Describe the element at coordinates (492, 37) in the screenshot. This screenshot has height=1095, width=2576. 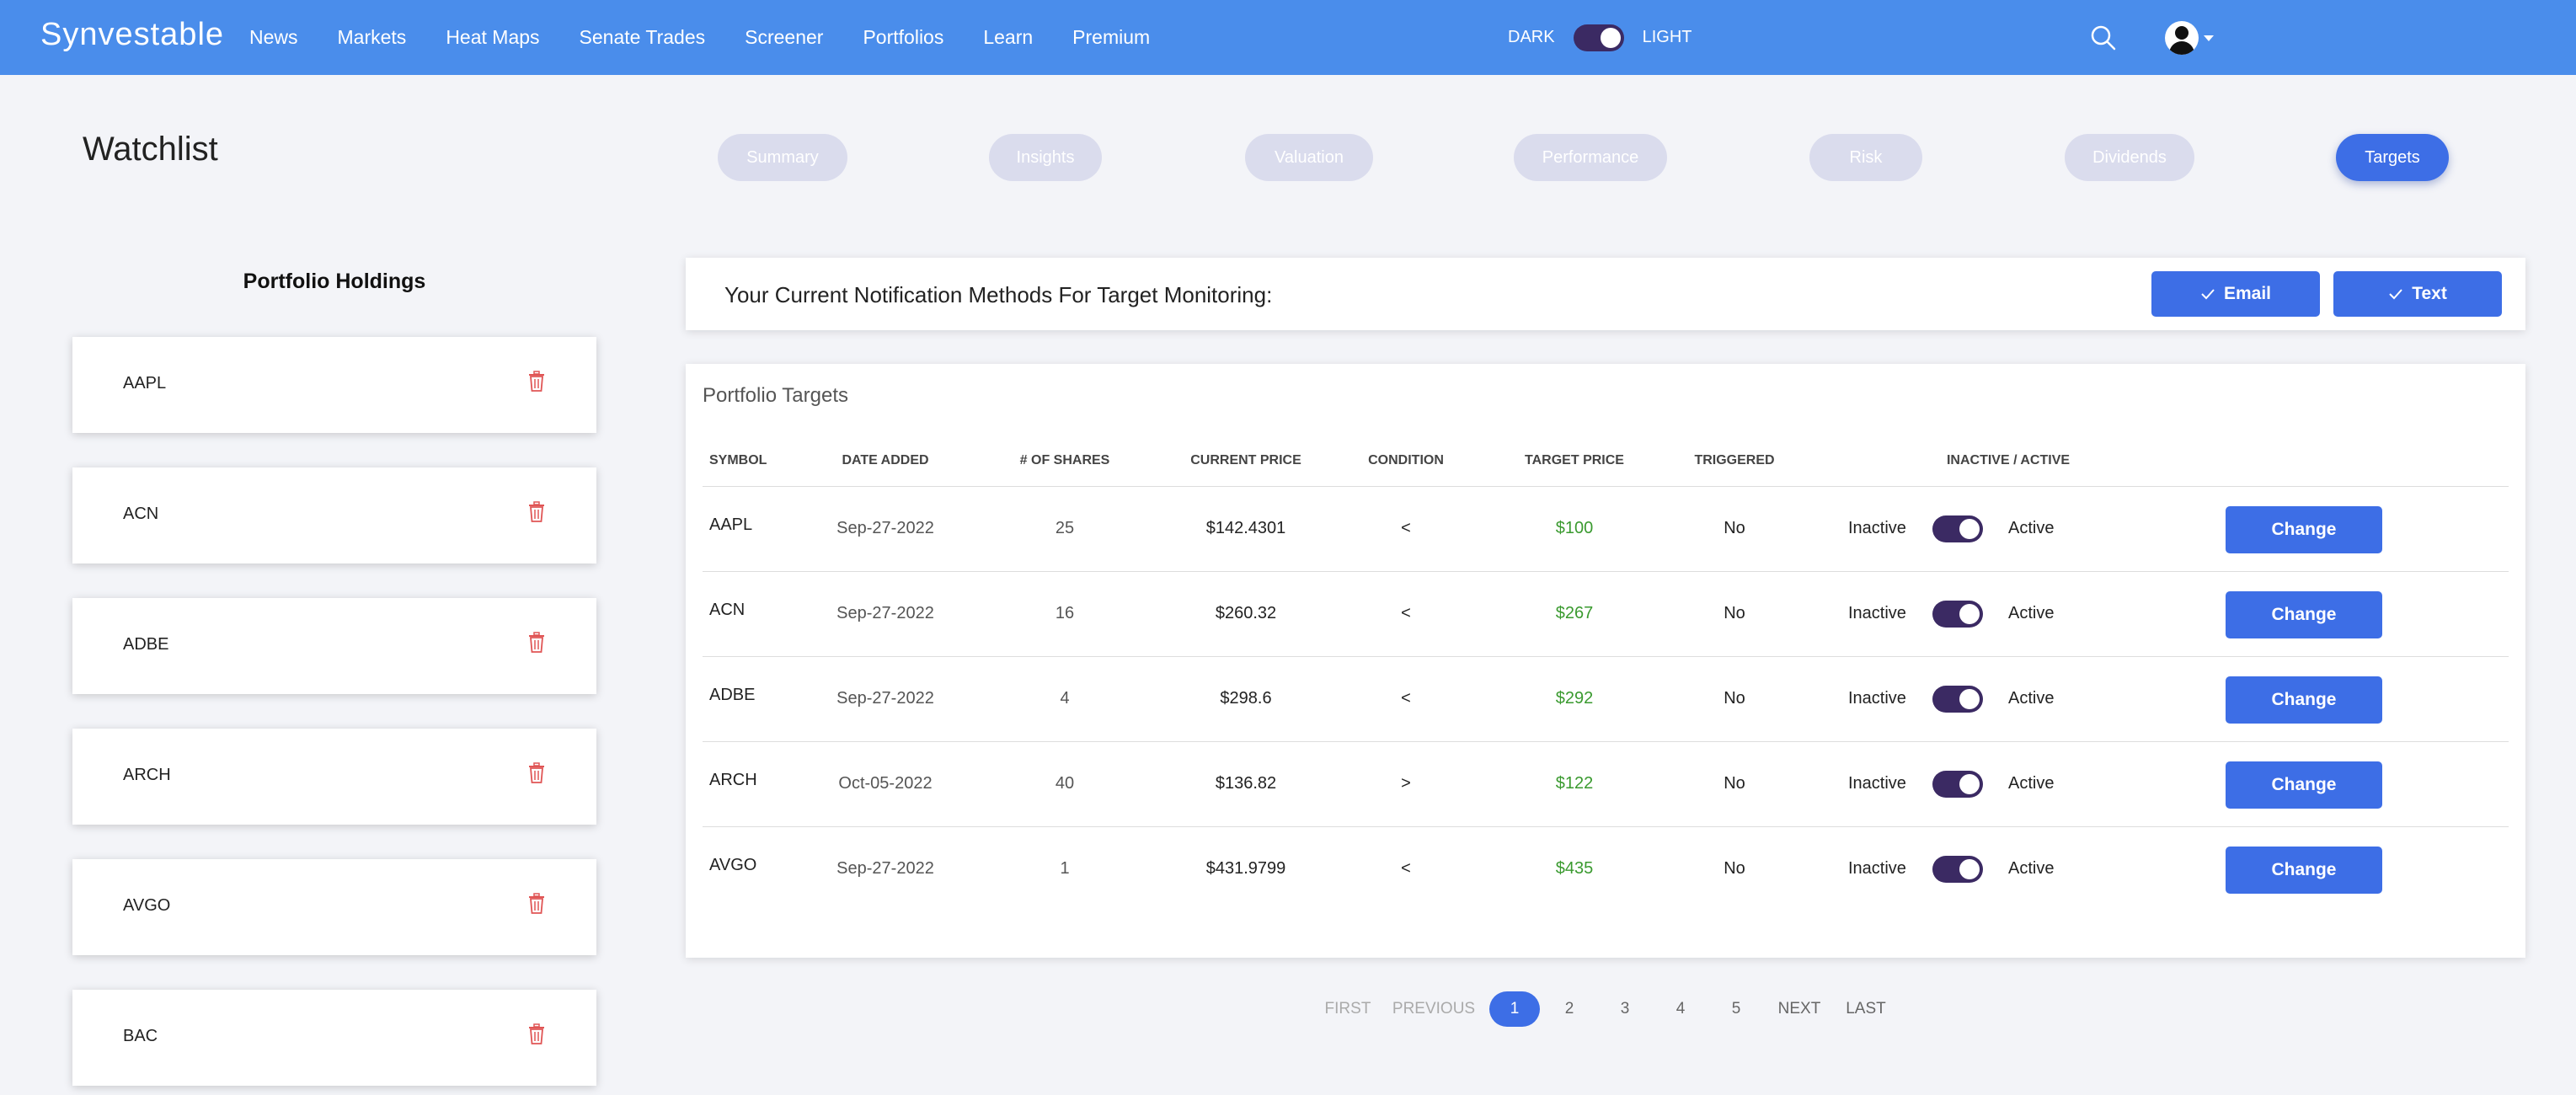
I see `nav-link-heat-maps: Heat Maps` at that location.